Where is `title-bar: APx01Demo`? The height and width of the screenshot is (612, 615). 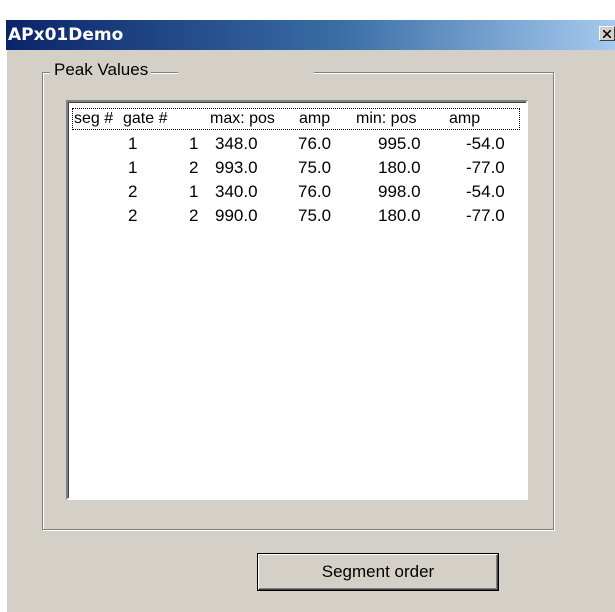
title-bar: APx01Demo is located at coordinates (310, 35).